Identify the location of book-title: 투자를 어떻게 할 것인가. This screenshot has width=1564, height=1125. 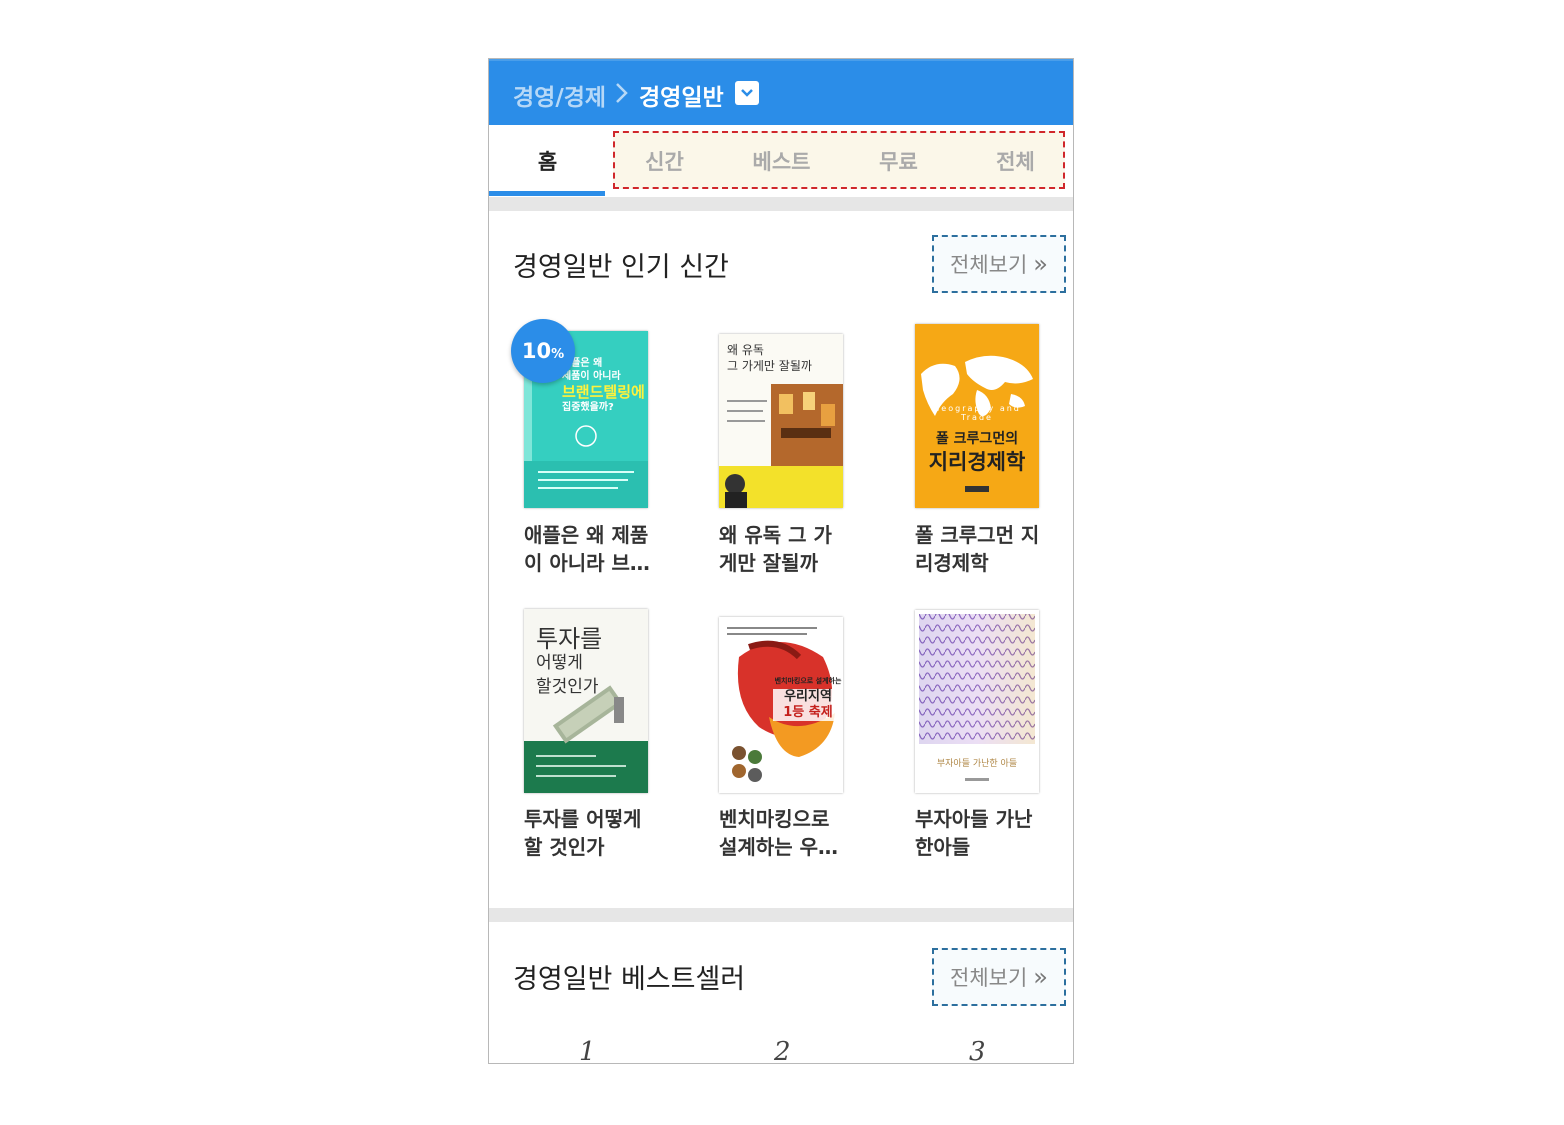
(596, 833).